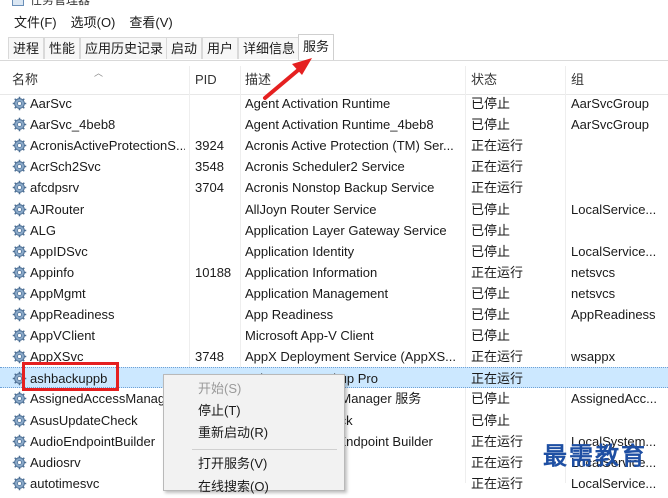 This screenshot has width=668, height=498. What do you see at coordinates (254, 487) in the screenshot?
I see `menu-item-search-online: 在线搜索(O)` at bounding box center [254, 487].